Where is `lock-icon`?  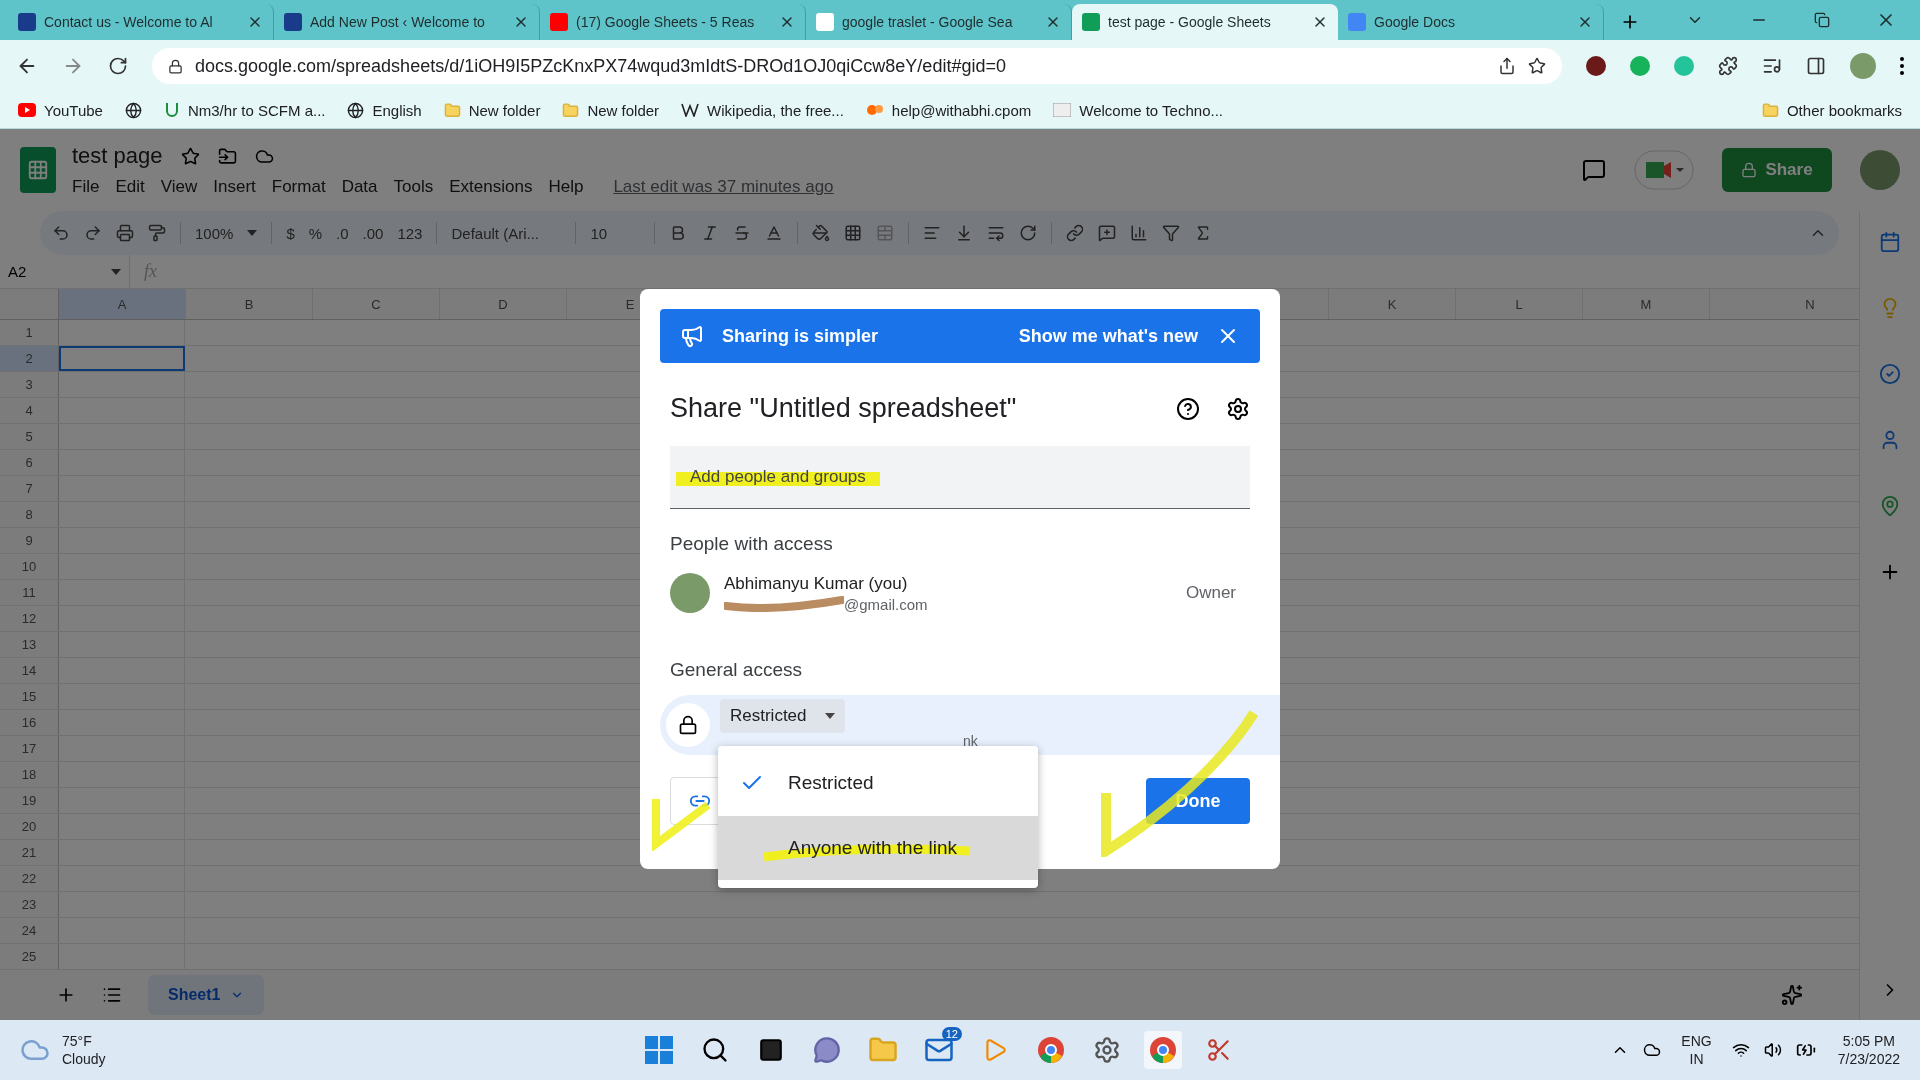
lock-icon is located at coordinates (688, 725).